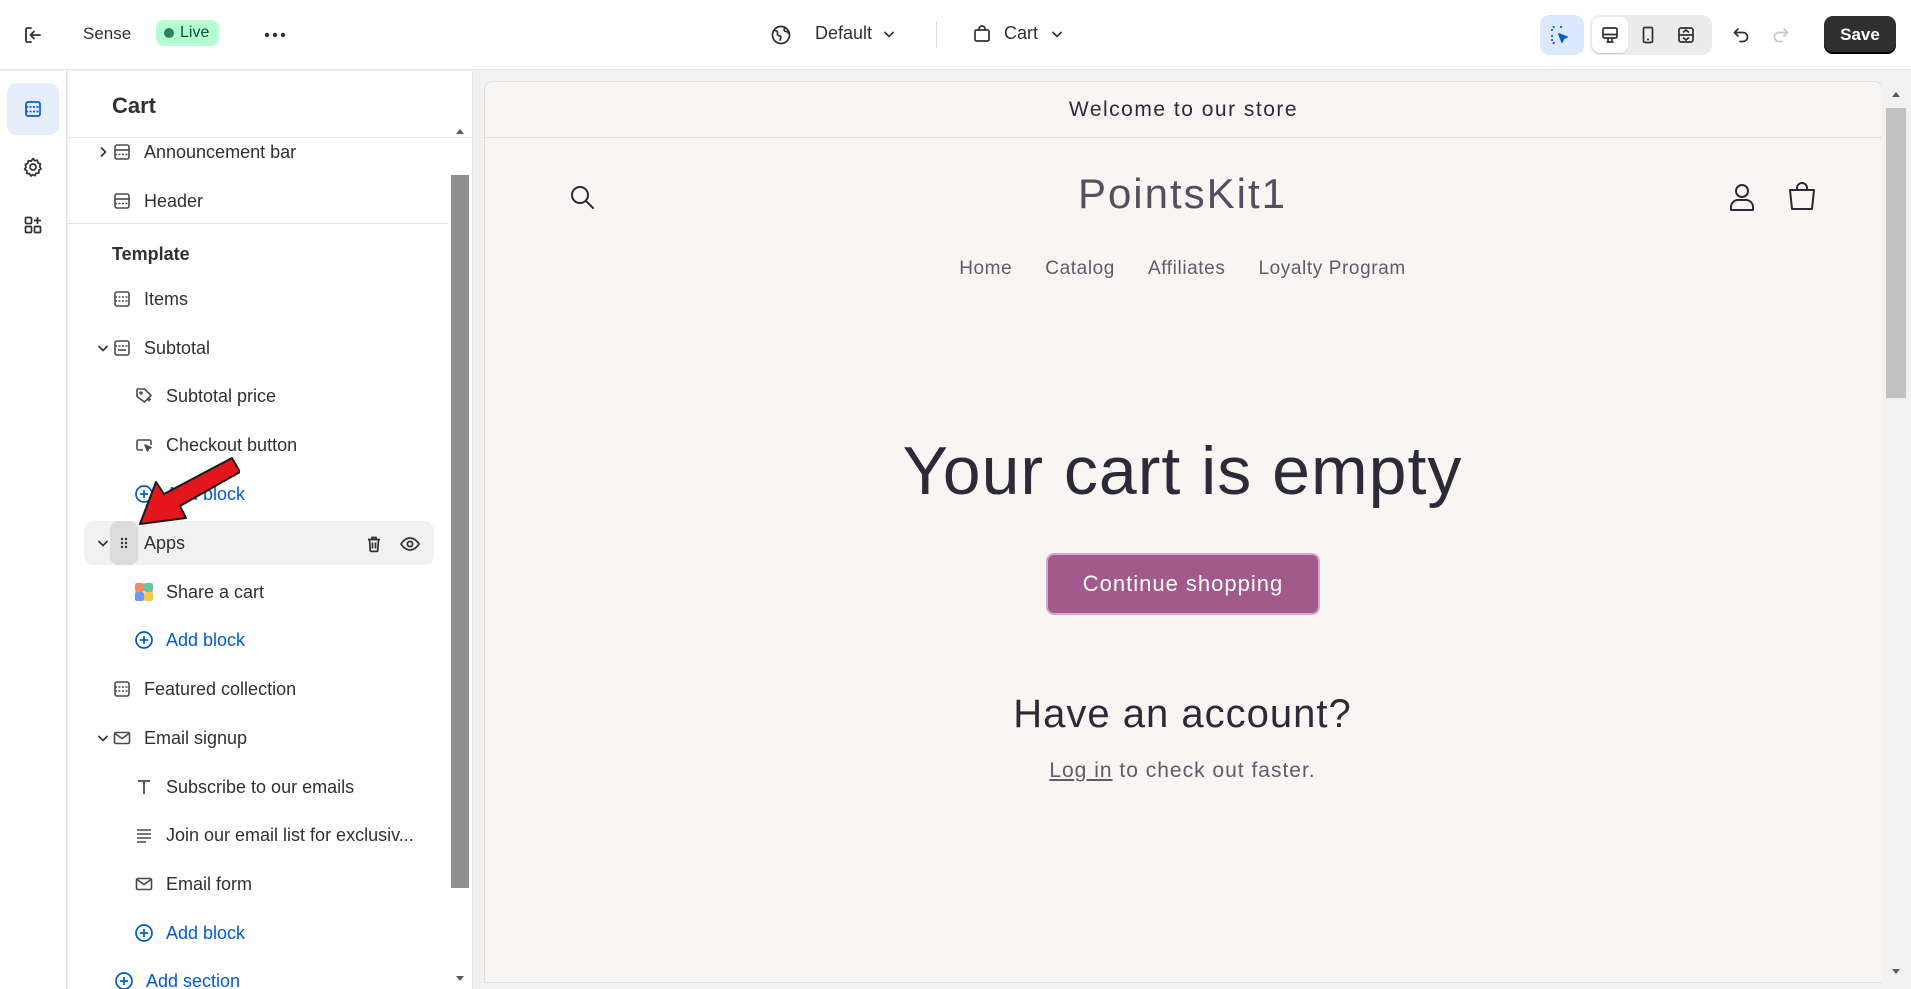 The image size is (1911, 989). What do you see at coordinates (1080, 770) in the screenshot?
I see `login-link: Log in` at bounding box center [1080, 770].